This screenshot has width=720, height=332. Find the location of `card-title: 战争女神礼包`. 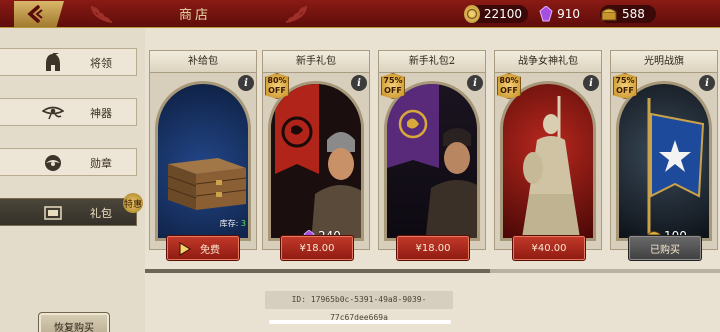

card-title: 战争女神礼包 is located at coordinates (548, 62).